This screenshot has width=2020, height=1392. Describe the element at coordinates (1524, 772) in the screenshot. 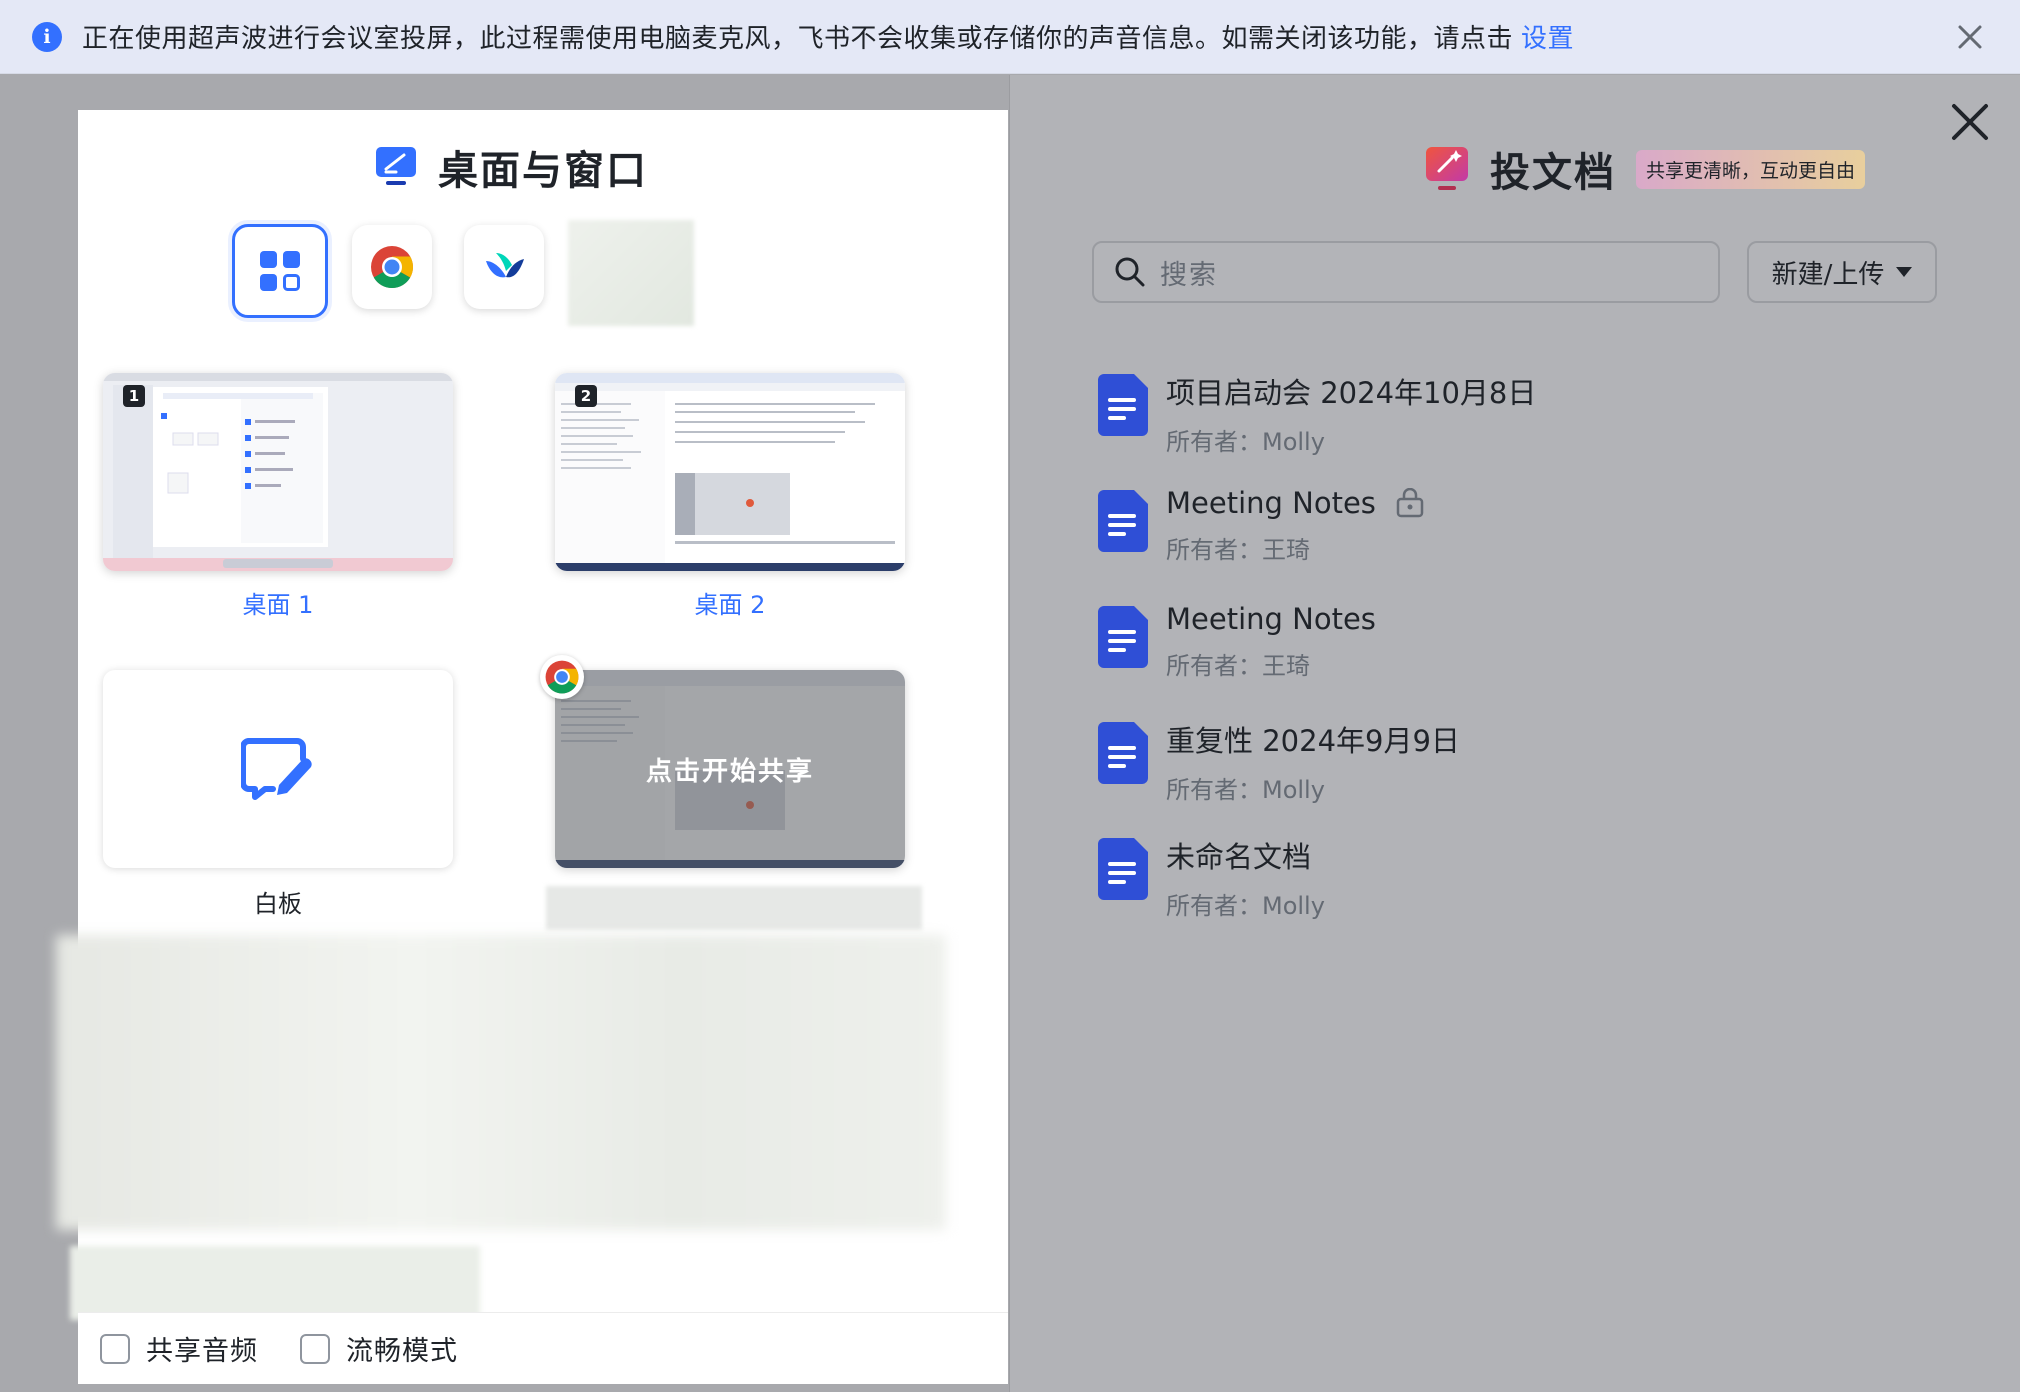

I see `document-item: 重复性 2024年9月9日 所有者：Molly` at that location.